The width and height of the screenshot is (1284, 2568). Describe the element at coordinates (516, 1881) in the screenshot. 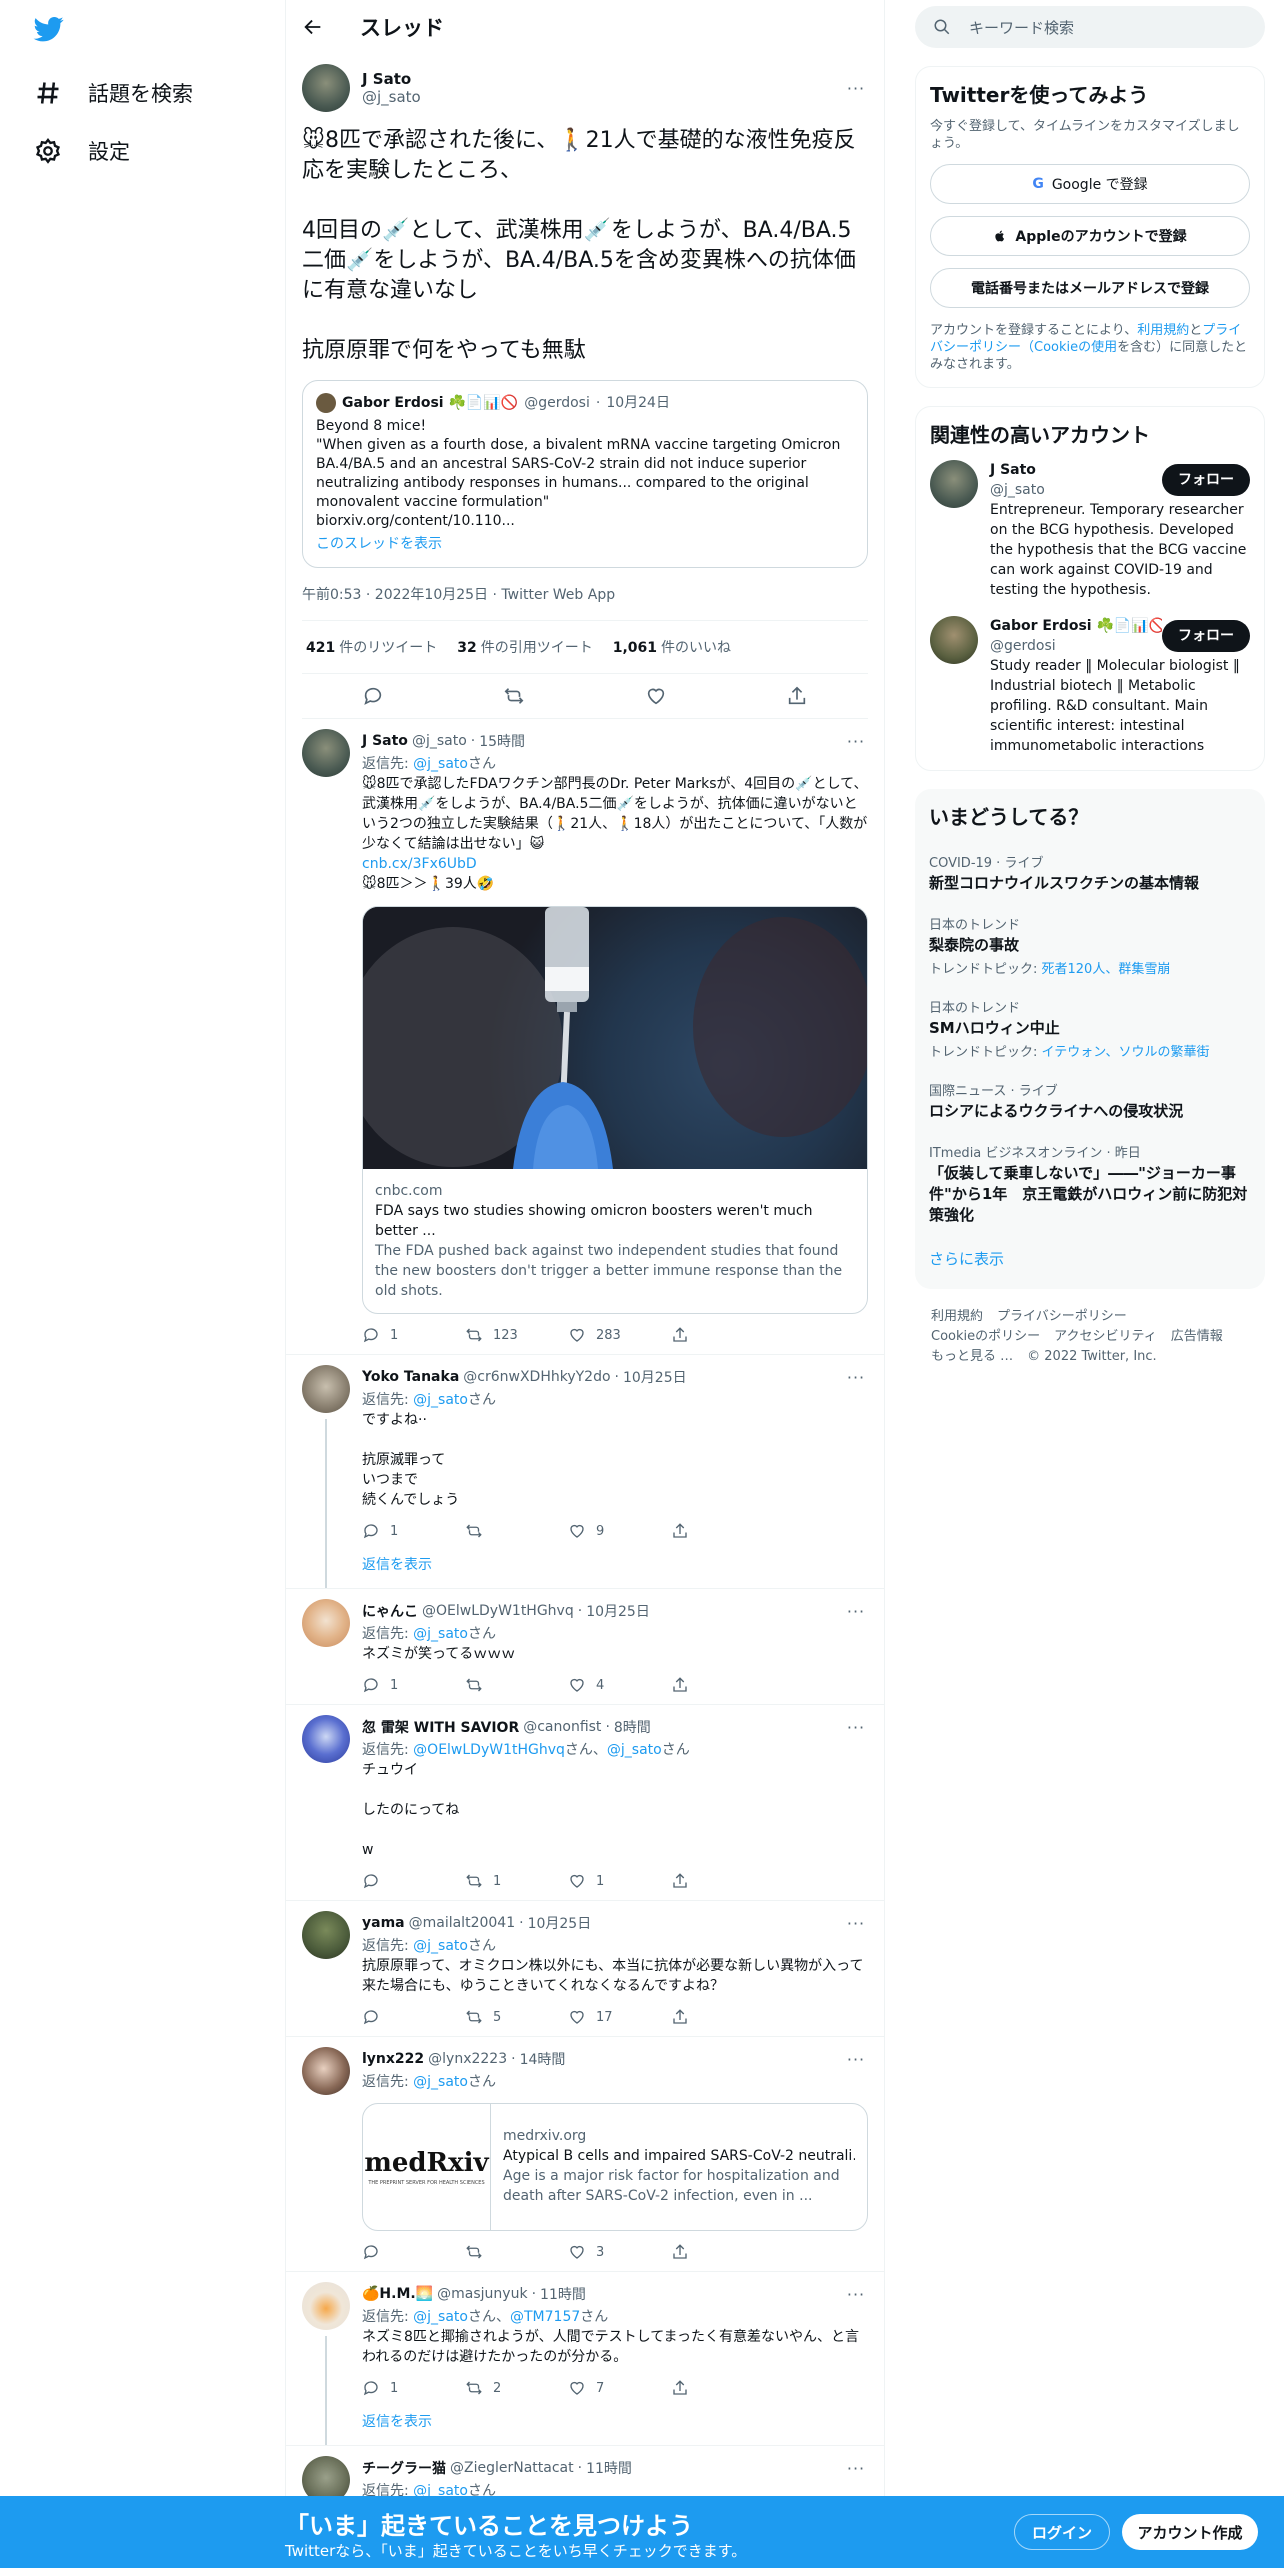

I see `retweet-button: 1` at that location.